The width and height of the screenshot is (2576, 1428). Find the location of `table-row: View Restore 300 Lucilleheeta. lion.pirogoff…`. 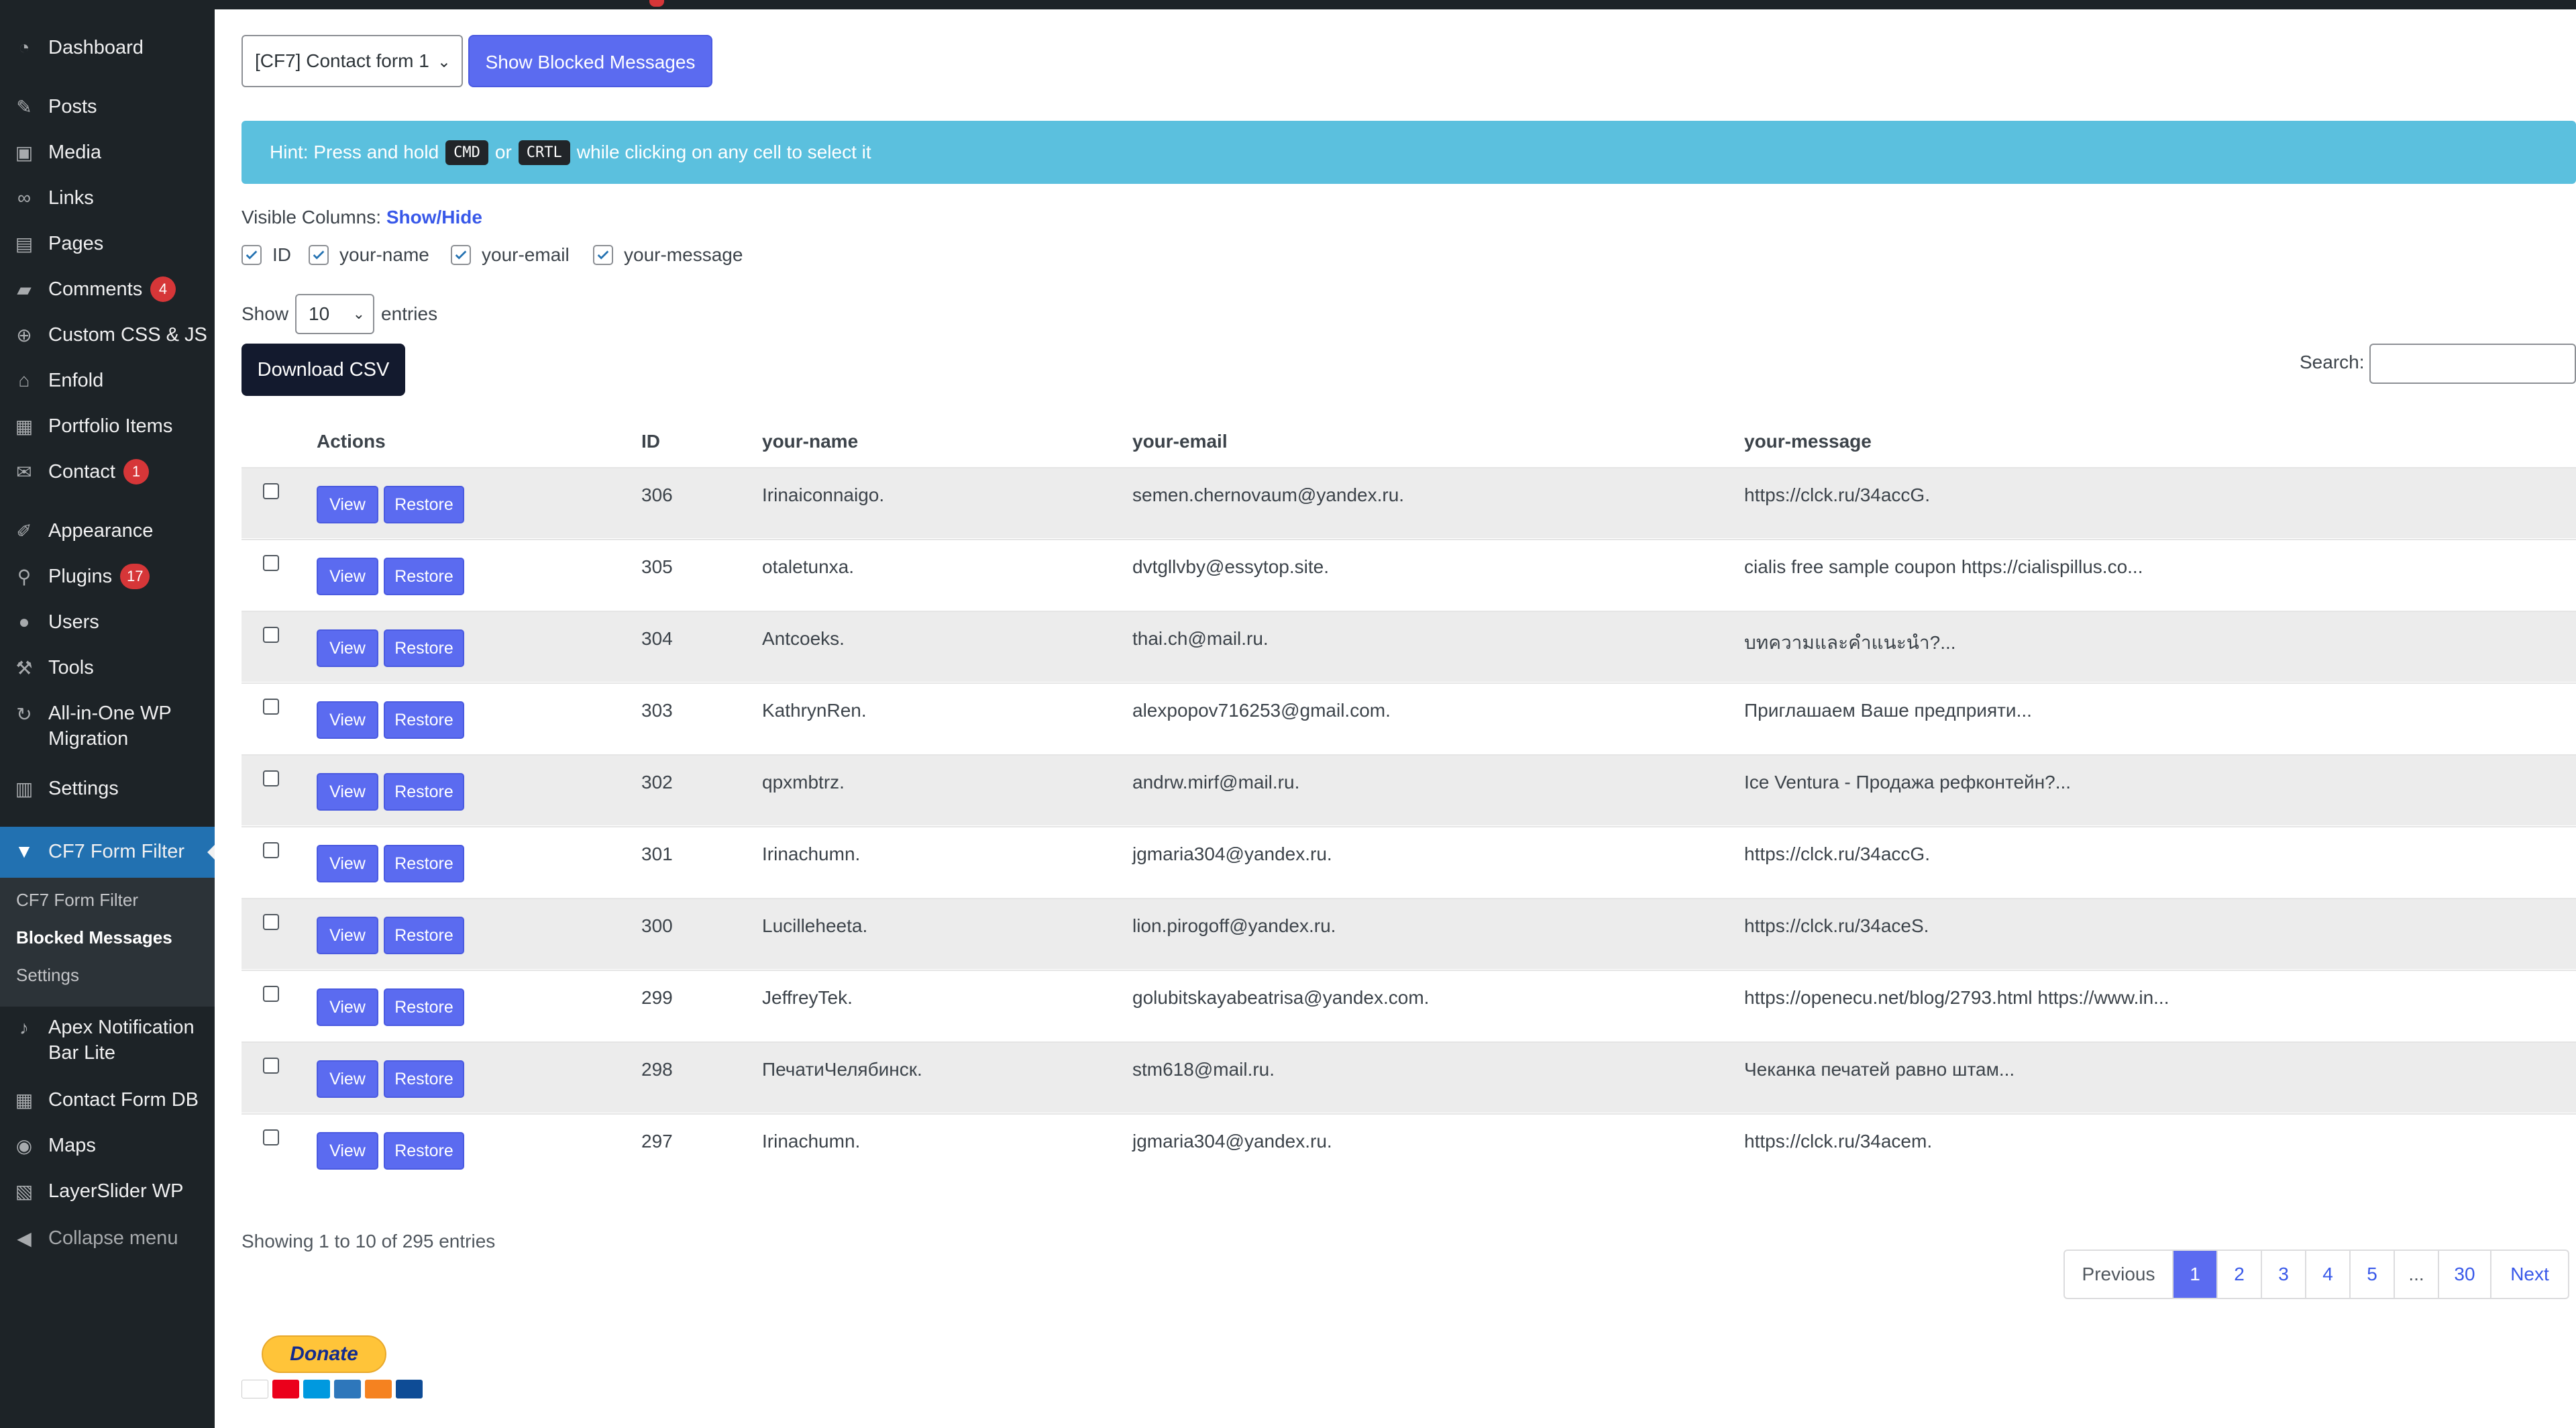

table-row: View Restore 300 Lucilleheeta. lion.pirogoff… is located at coordinates (1408, 934).